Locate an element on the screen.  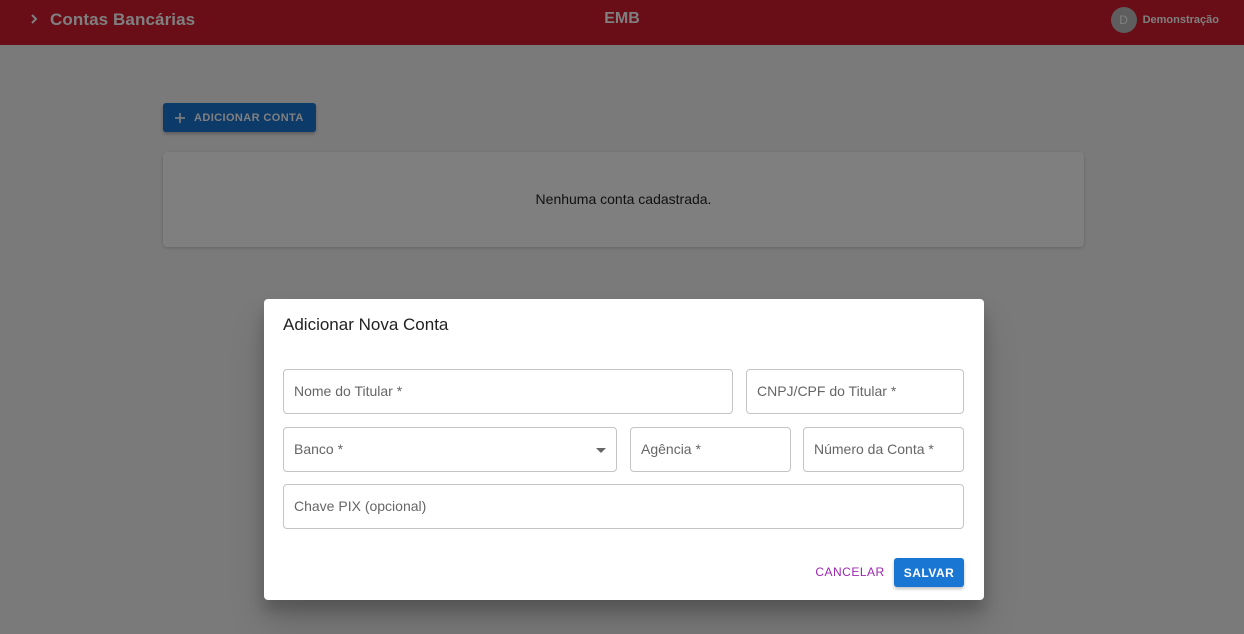
holder-document-field: CNPJ/CPF do Titular * is located at coordinates (855, 391).